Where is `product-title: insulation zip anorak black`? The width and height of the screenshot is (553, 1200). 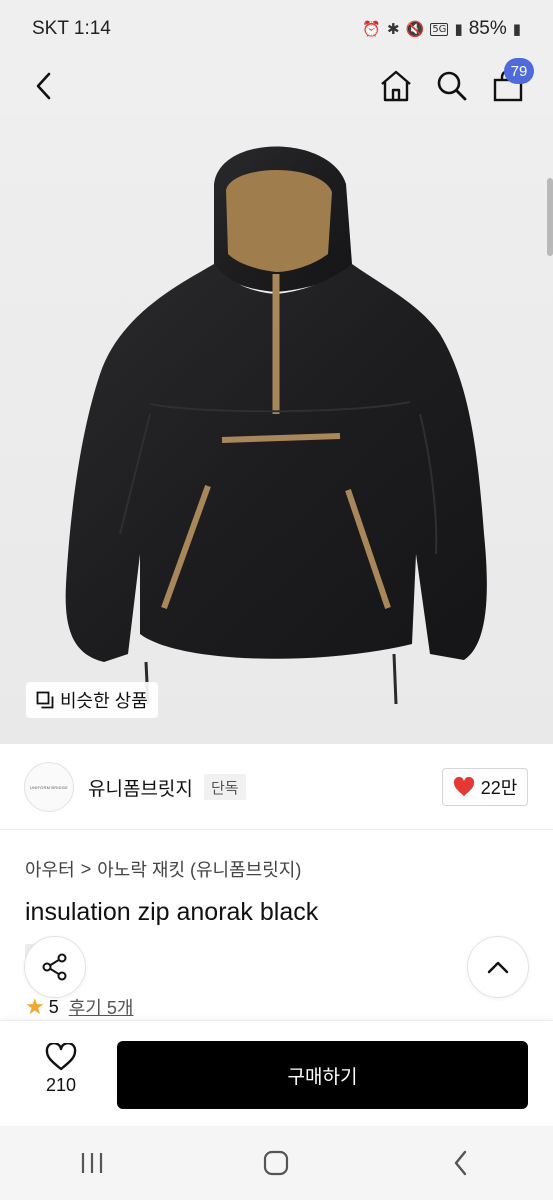
product-title: insulation zip anorak black is located at coordinates (172, 912).